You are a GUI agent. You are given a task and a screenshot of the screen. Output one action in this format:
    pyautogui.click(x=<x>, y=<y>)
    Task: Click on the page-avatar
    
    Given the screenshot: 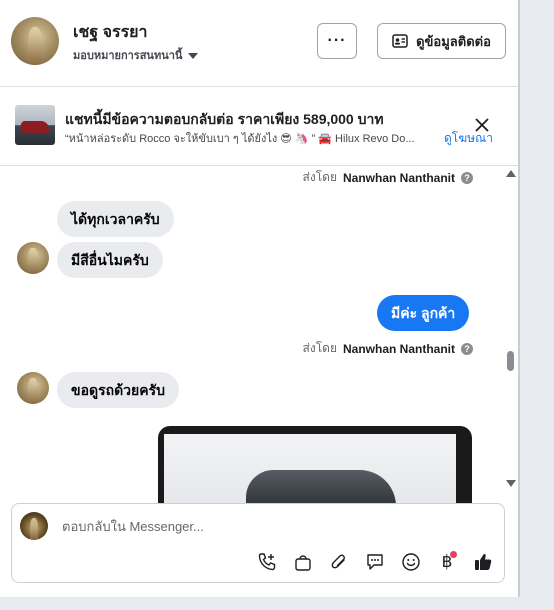 What is the action you would take?
    pyautogui.click(x=34, y=526)
    